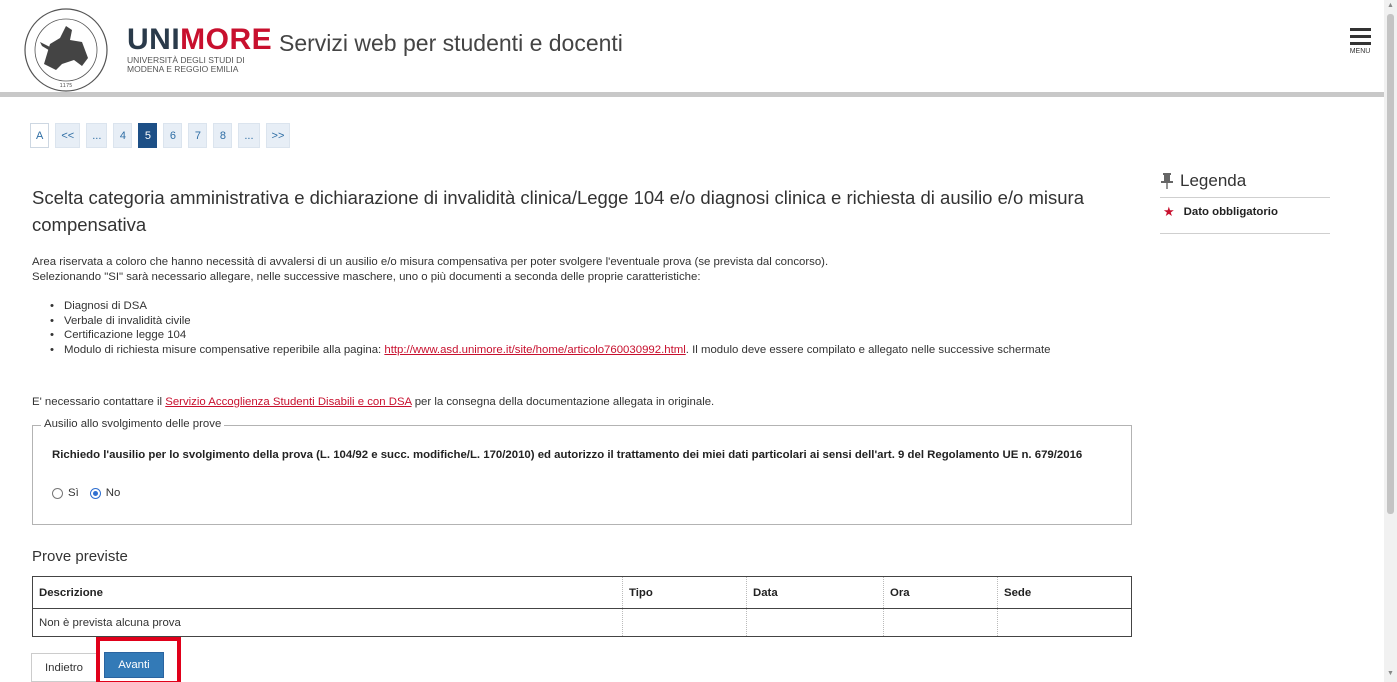 This screenshot has height=682, width=1397. I want to click on menu-label: MENU, so click(1360, 51).